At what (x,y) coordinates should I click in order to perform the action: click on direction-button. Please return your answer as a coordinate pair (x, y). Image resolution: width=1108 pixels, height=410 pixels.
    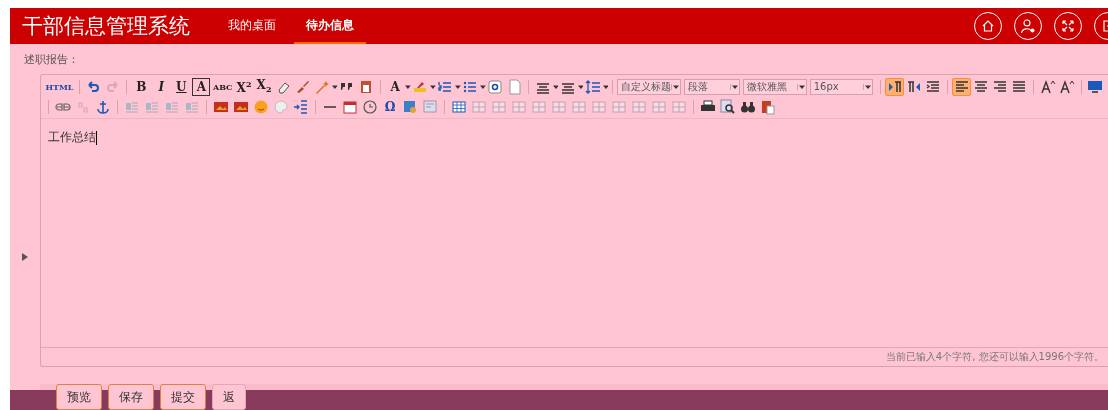
    Looking at the image, I should click on (895, 86).